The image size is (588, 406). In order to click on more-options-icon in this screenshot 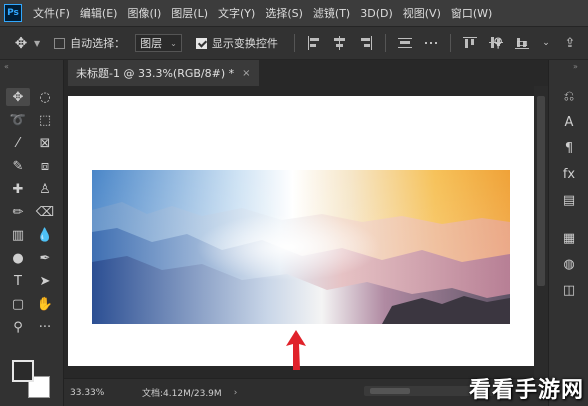, I will do `click(431, 43)`.